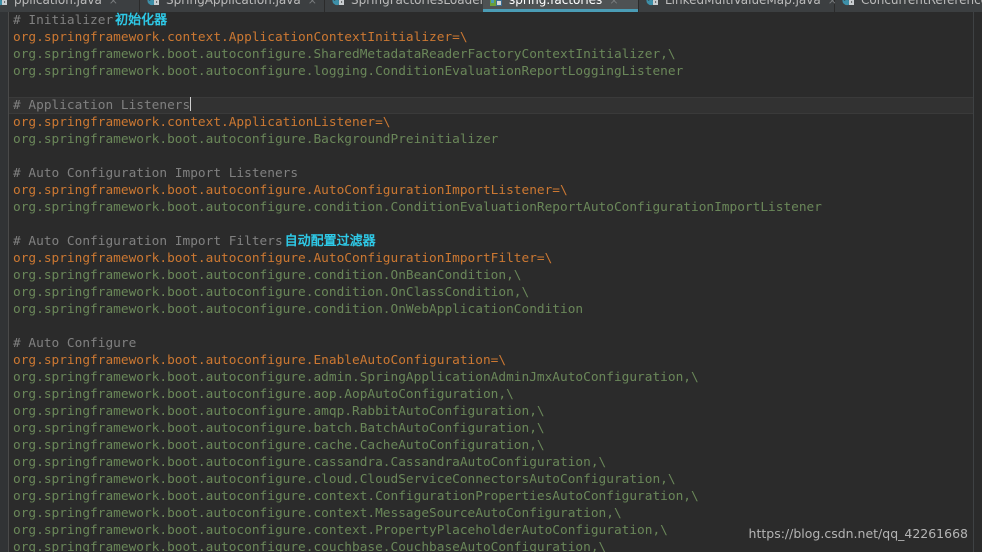  What do you see at coordinates (8, 282) in the screenshot?
I see `gutter-separator` at bounding box center [8, 282].